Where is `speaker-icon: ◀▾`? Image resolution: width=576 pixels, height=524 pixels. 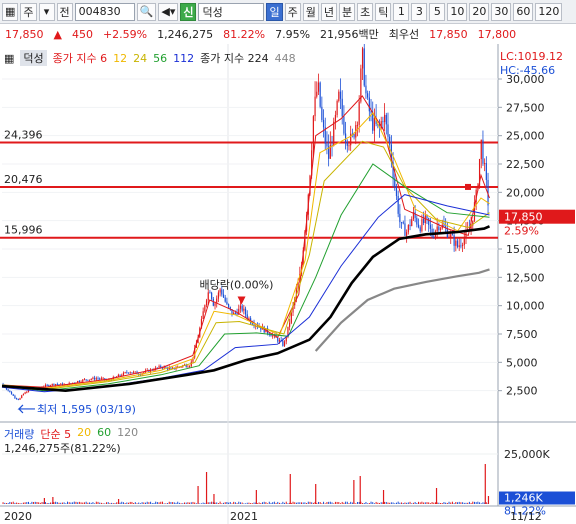
speaker-icon: ◀▾ is located at coordinates (168, 11).